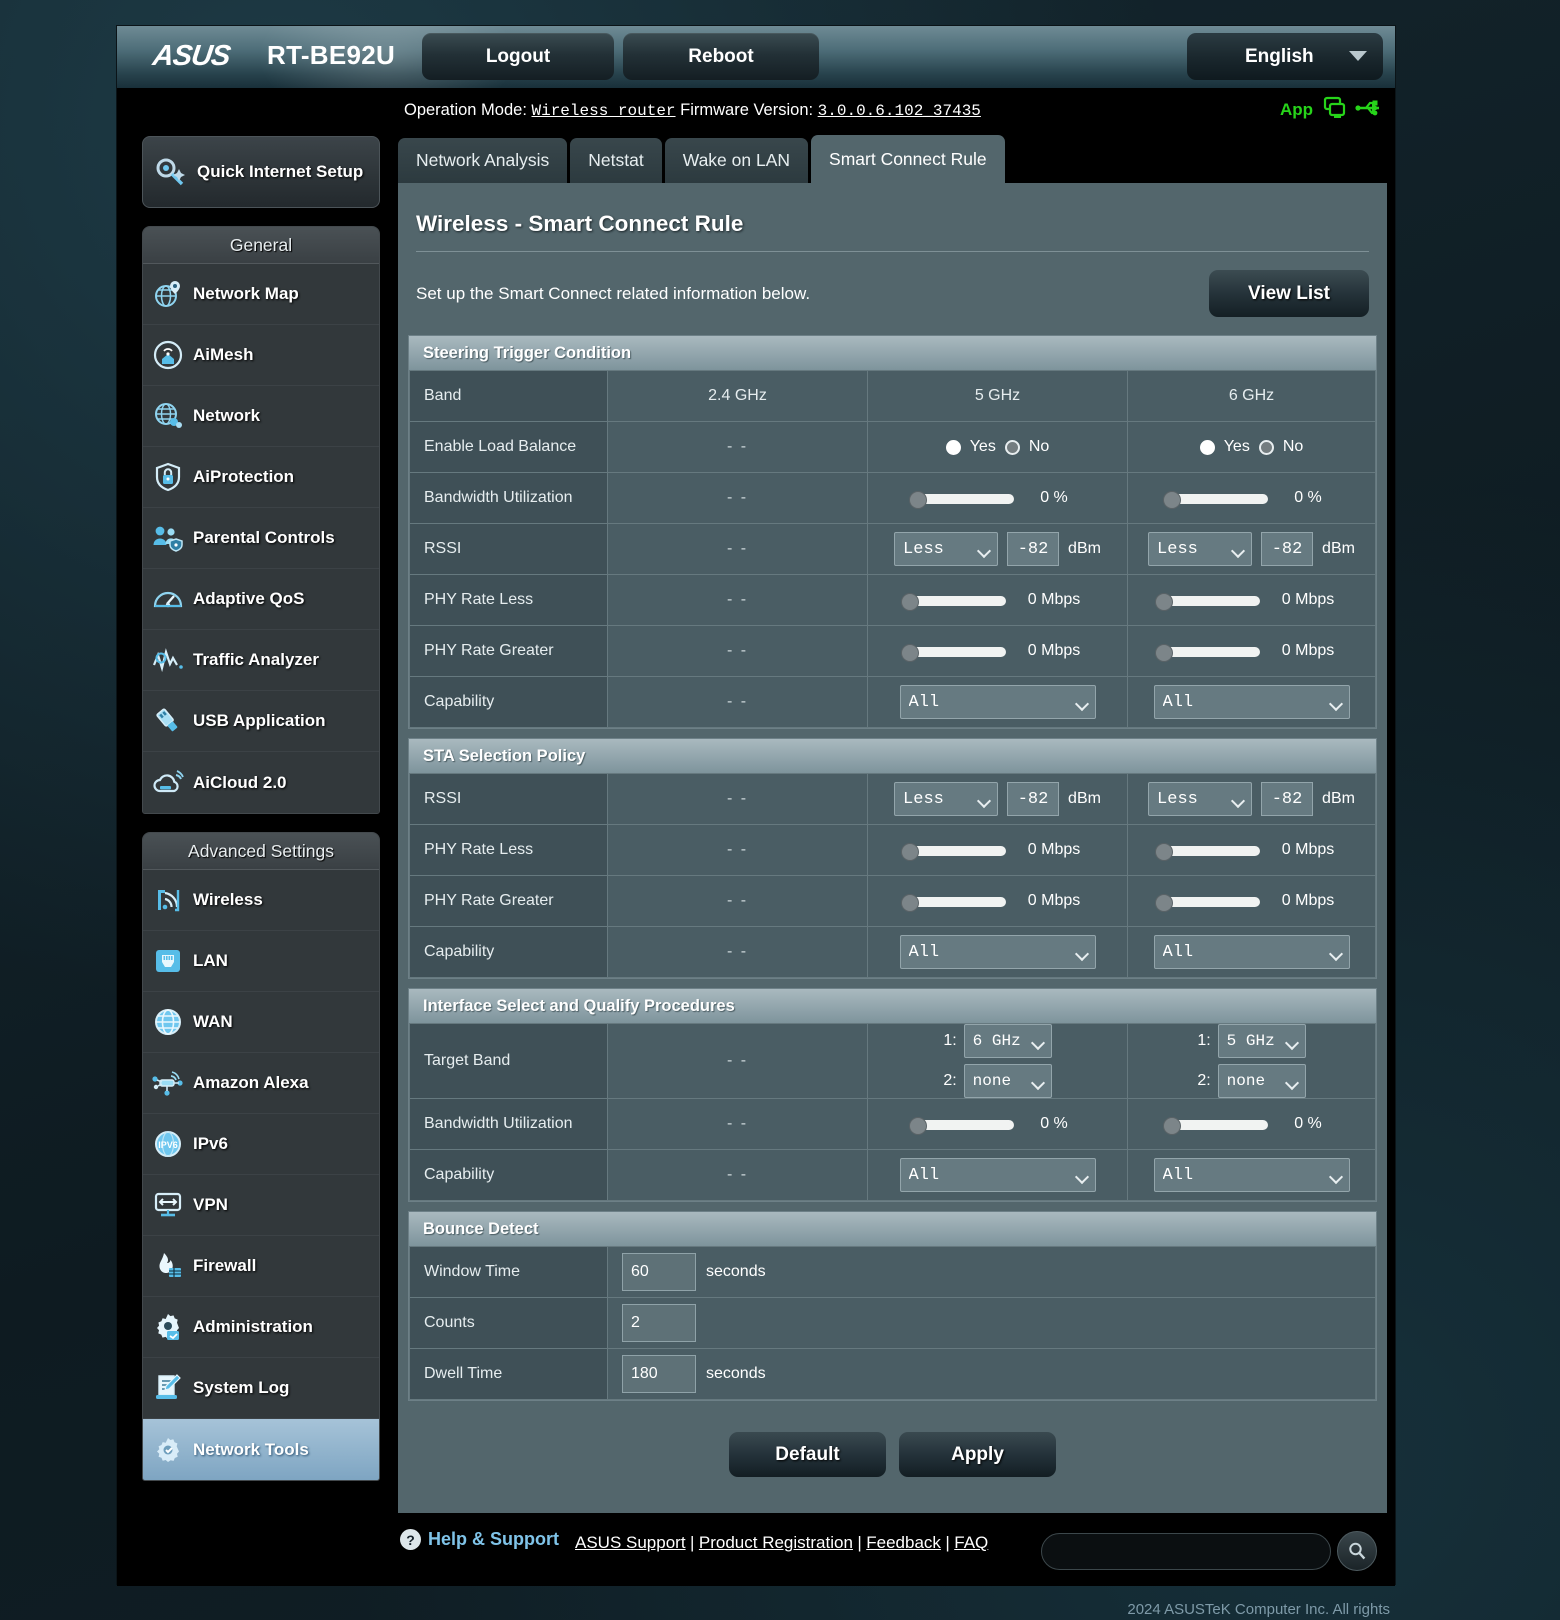  I want to click on sidebar-item-vpn: VPN, so click(261, 1205).